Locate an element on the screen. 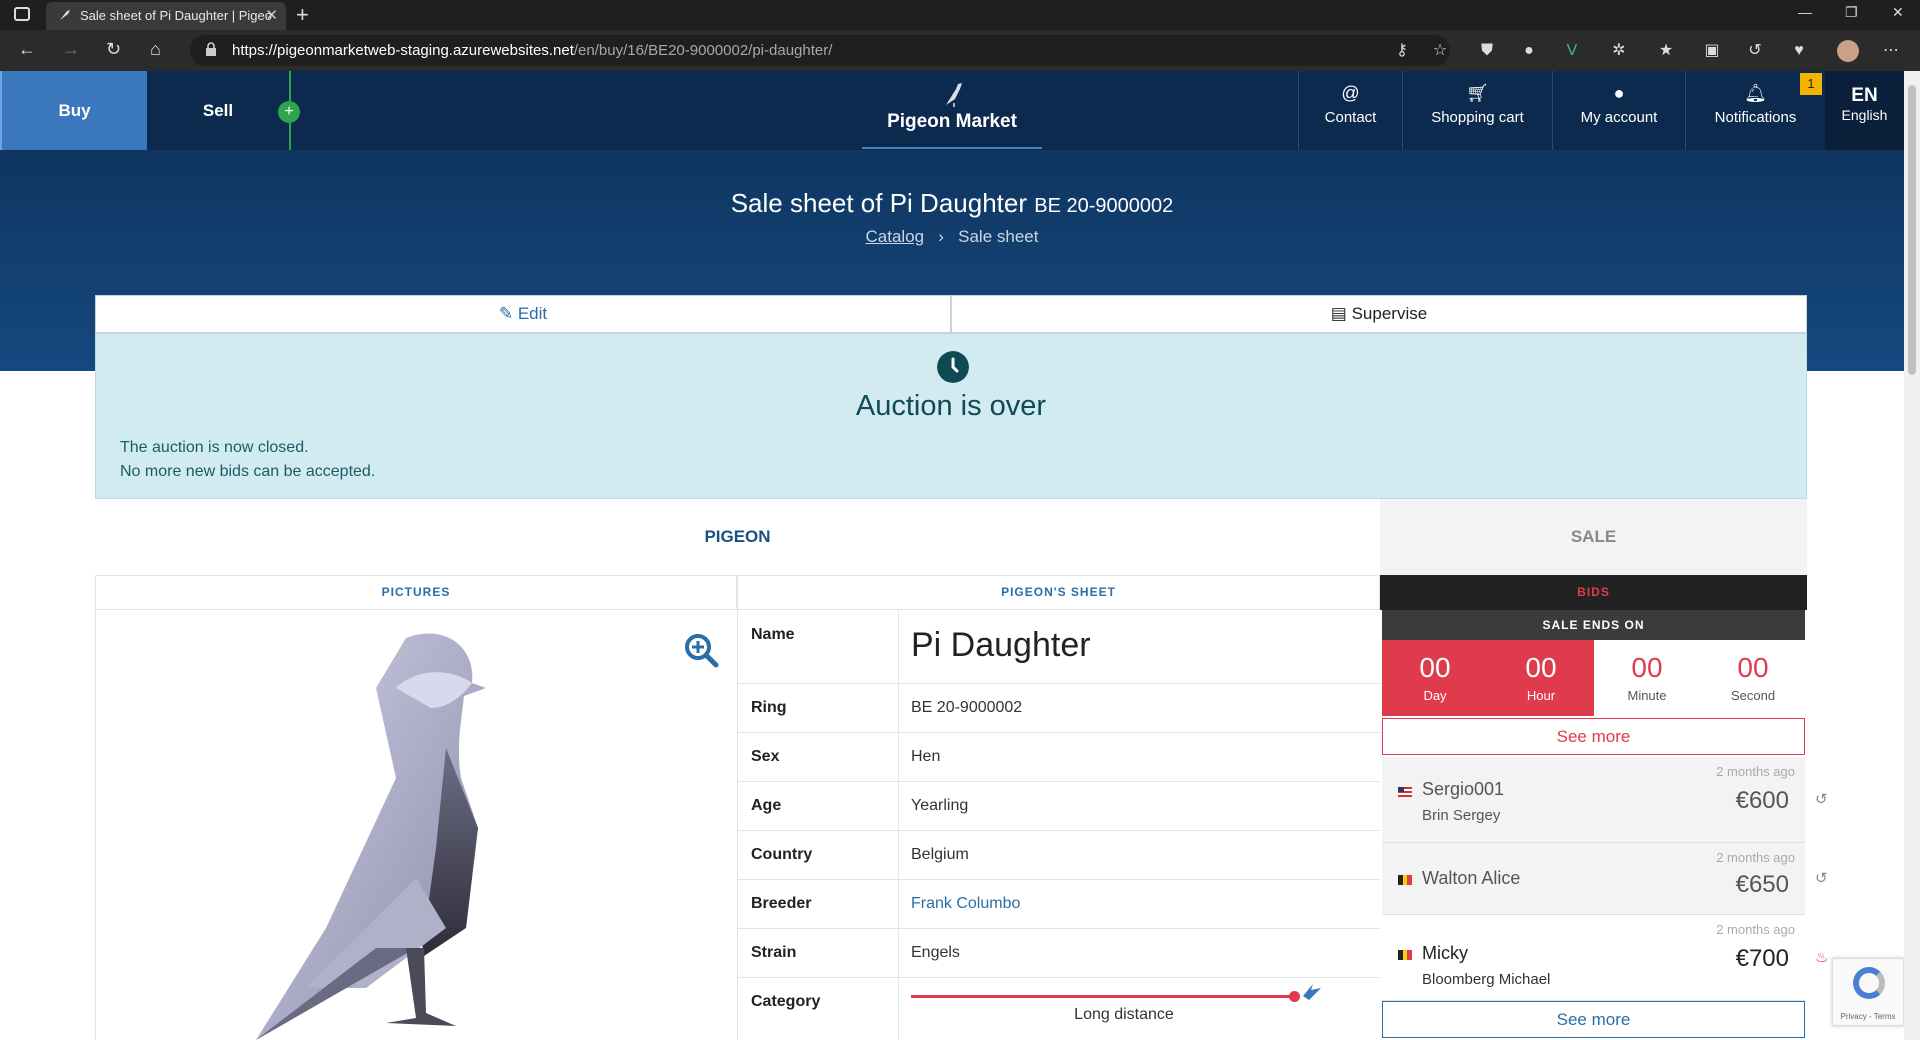 The height and width of the screenshot is (1040, 1920). countdown-minute: 00 Minute is located at coordinates (1647, 678).